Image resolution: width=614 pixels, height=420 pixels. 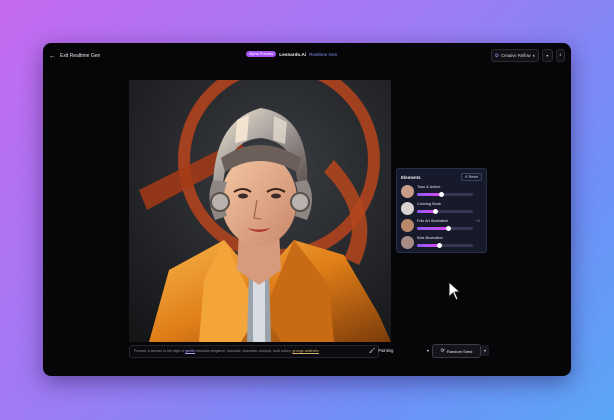 What do you see at coordinates (534, 55) in the screenshot?
I see `toggle-icon: ◐` at bounding box center [534, 55].